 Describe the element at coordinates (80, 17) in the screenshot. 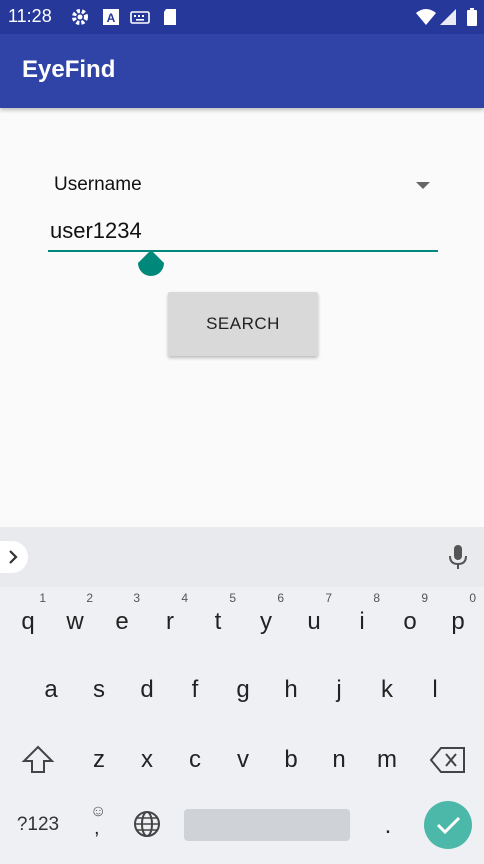

I see `settings-icon` at that location.